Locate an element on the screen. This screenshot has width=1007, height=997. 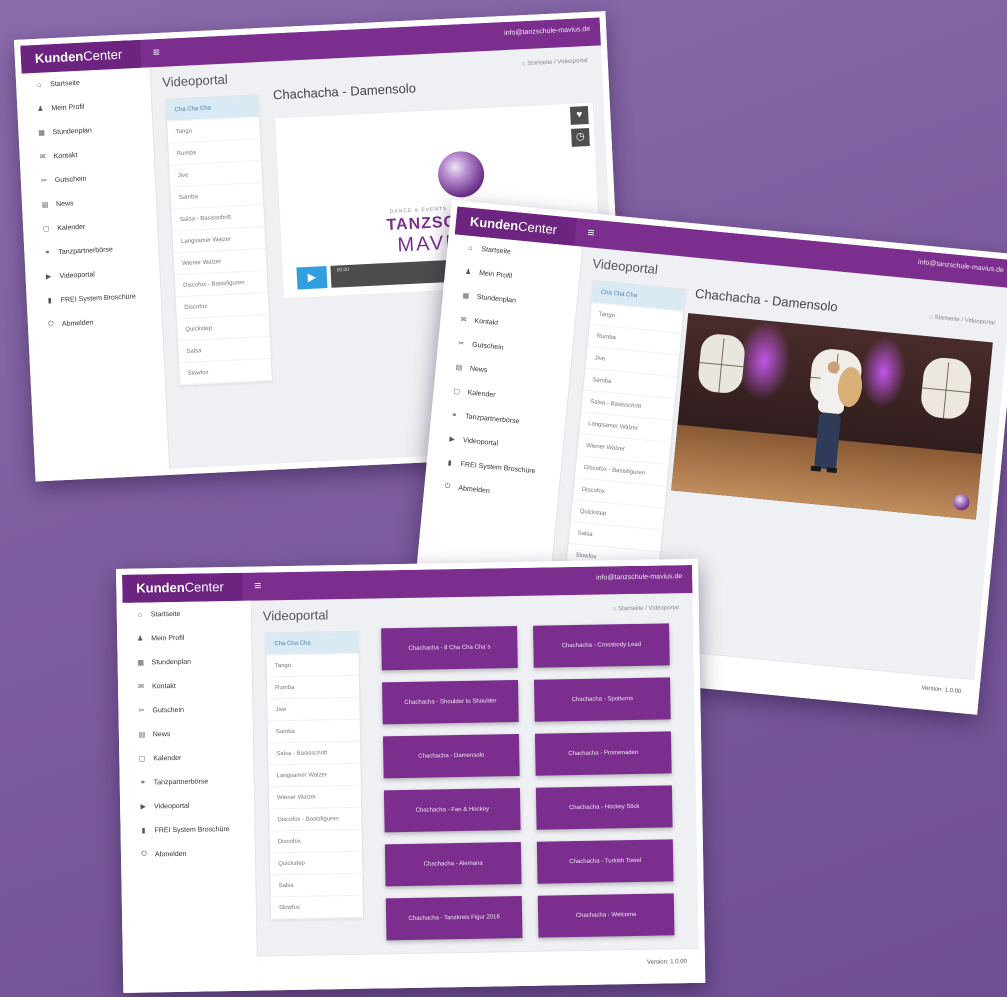
video-tile-button: Chachacha - Shoulder to Shoulder is located at coordinates (450, 702).